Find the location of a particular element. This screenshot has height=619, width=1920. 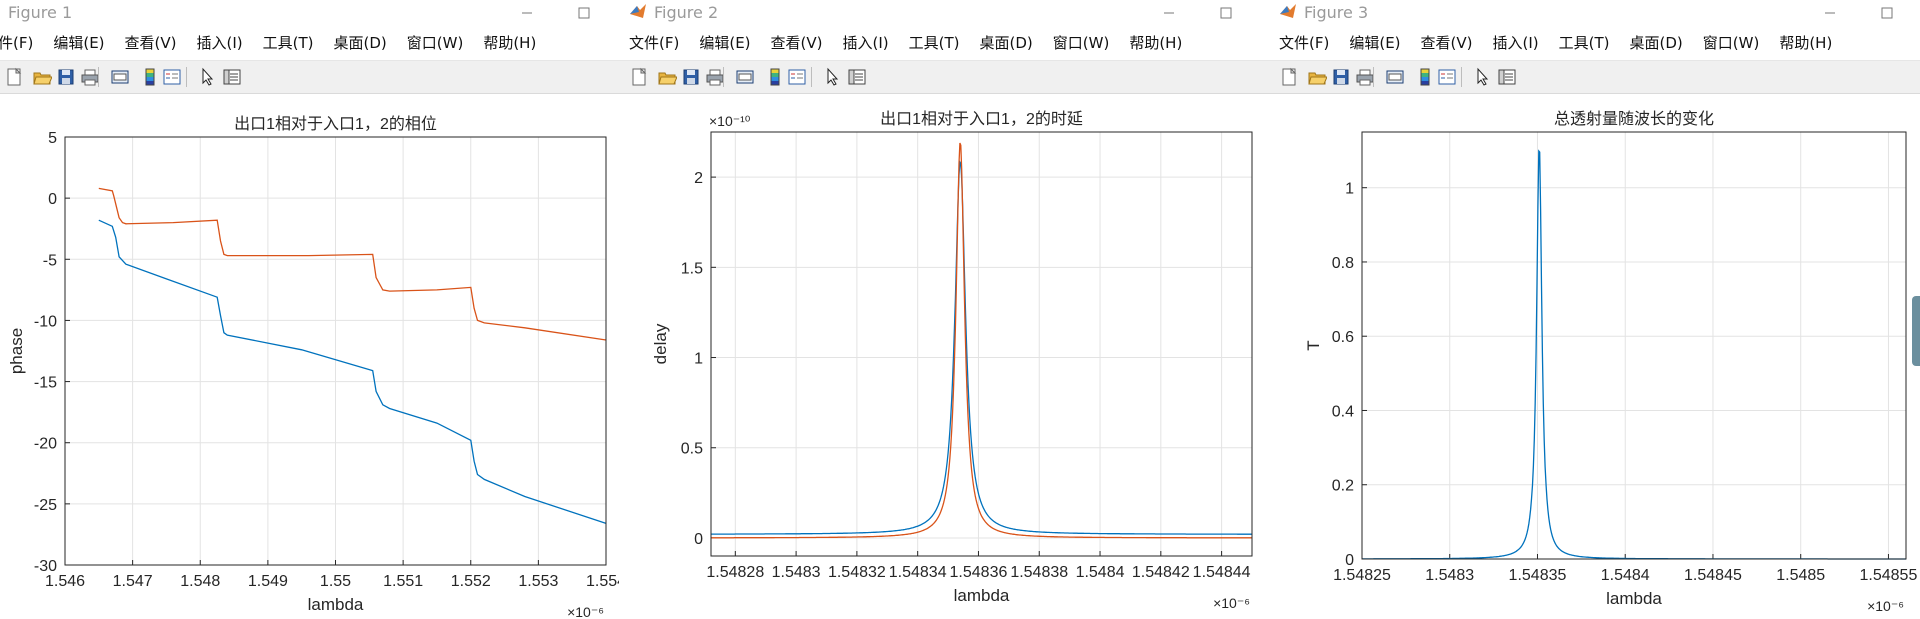

chart-title: 出口1相对于入口1，2的相位 is located at coordinates (335, 124).